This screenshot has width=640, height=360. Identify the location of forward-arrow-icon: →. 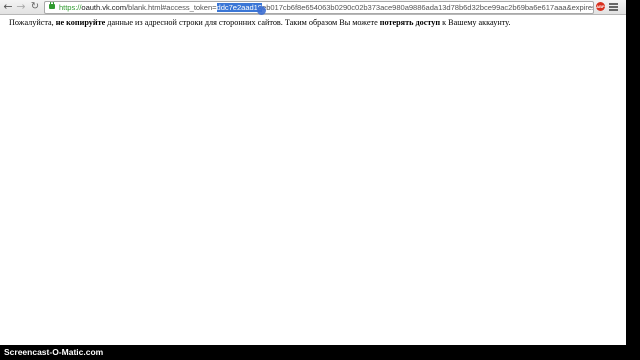
(21, 7).